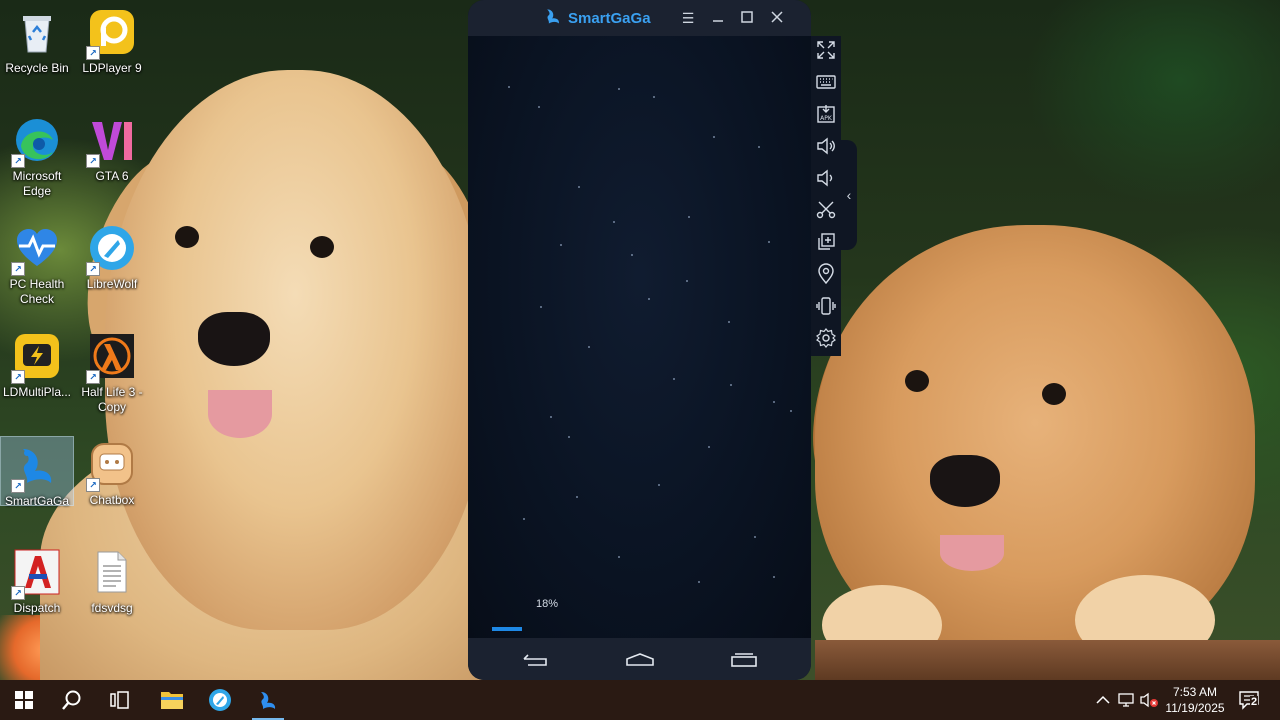  Describe the element at coordinates (112, 594) in the screenshot. I see `desktop-icon-fdsvdsg: fdsvdsg` at that location.